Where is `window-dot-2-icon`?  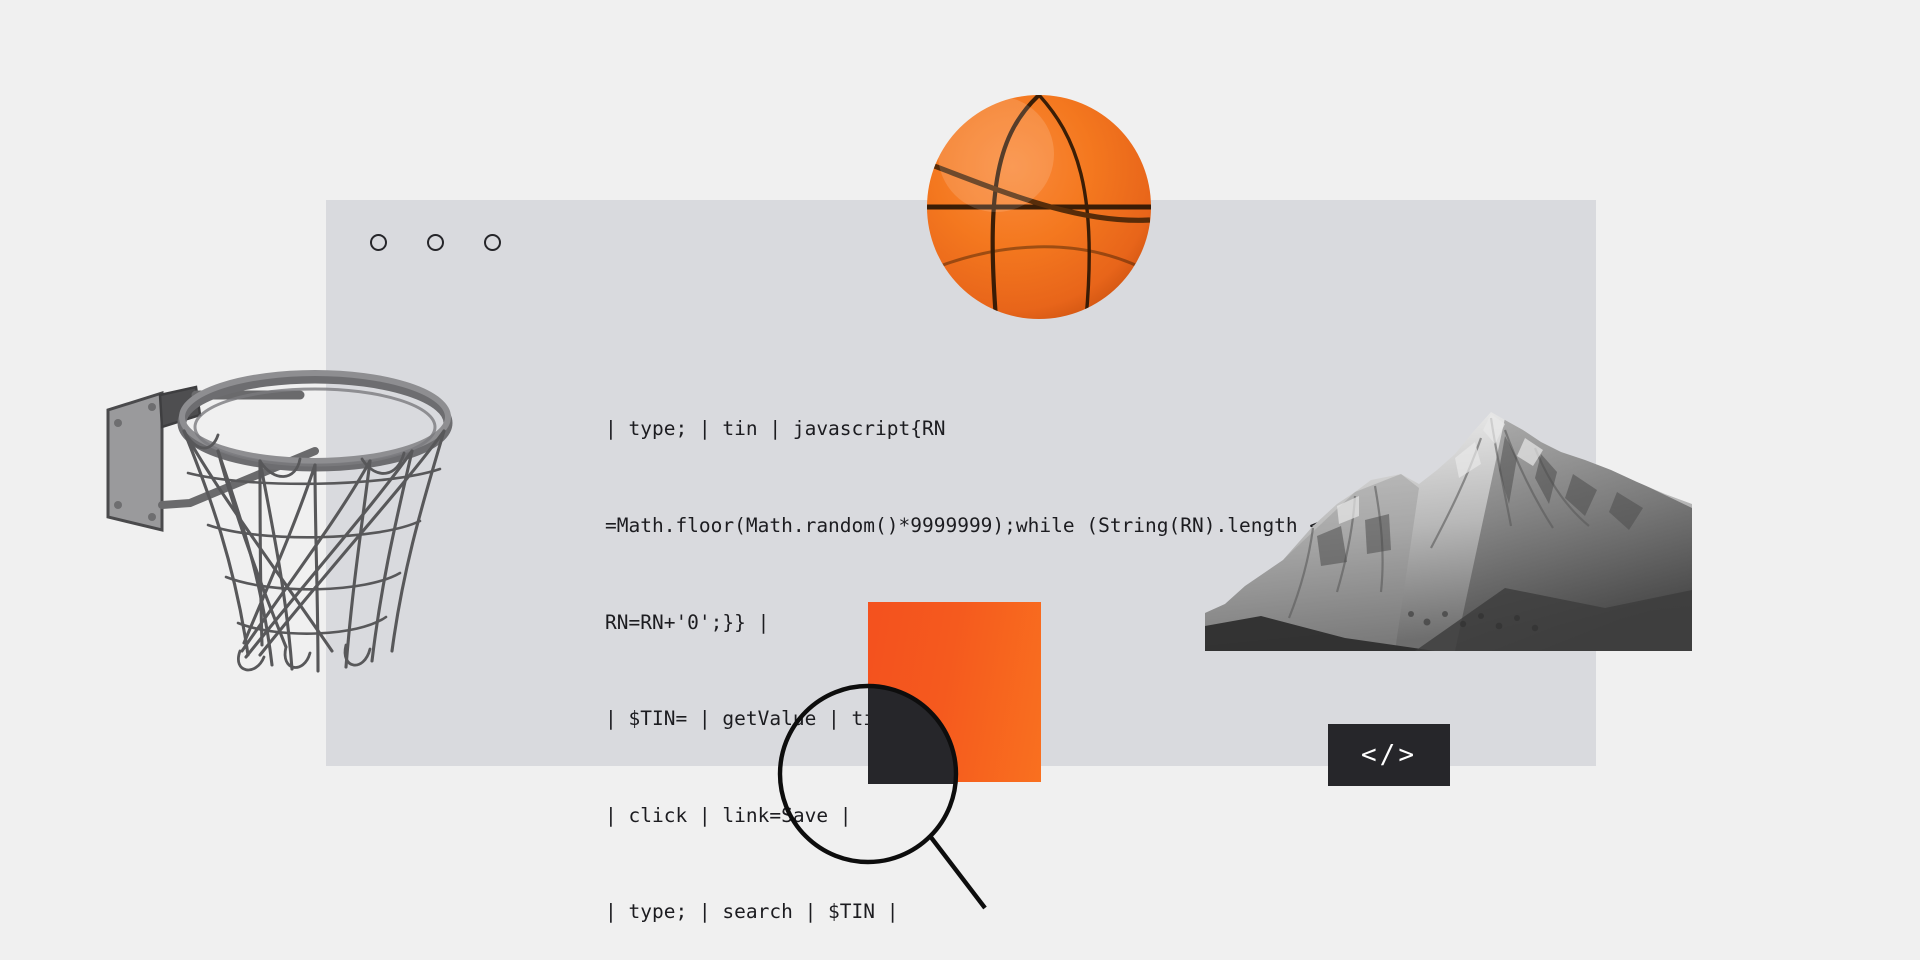
window-dot-2-icon is located at coordinates (435, 242).